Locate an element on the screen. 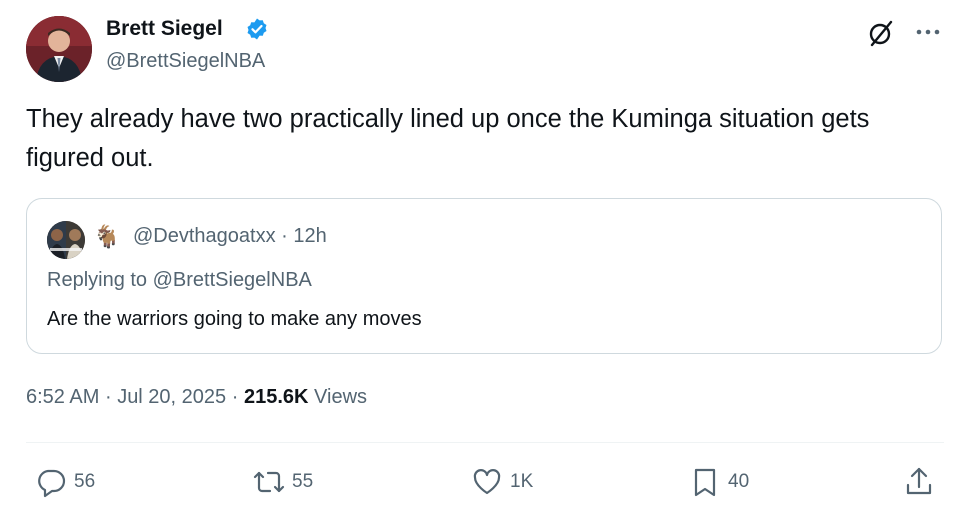 Image resolution: width=960 pixels, height=510 pixels. more-icon is located at coordinates (928, 32).